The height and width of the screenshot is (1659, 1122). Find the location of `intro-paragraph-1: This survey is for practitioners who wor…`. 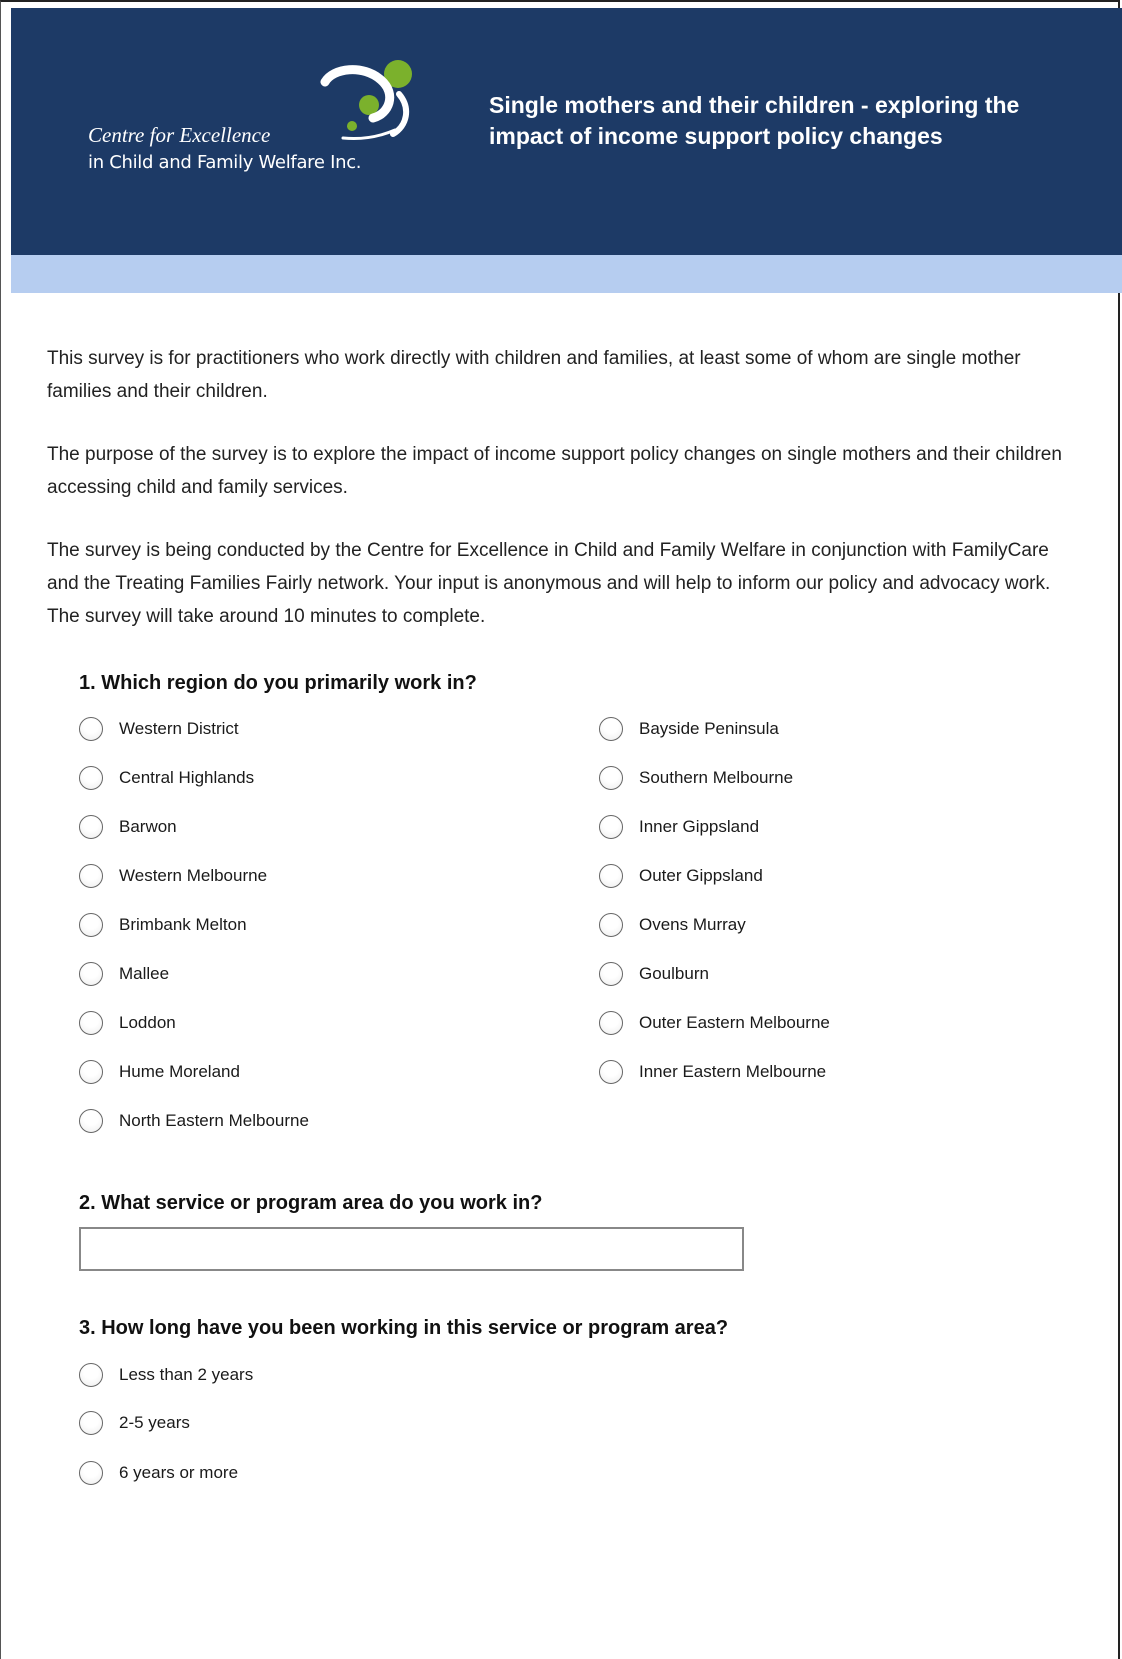

intro-paragraph-1: This survey is for practitioners who wor… is located at coordinates (534, 375).